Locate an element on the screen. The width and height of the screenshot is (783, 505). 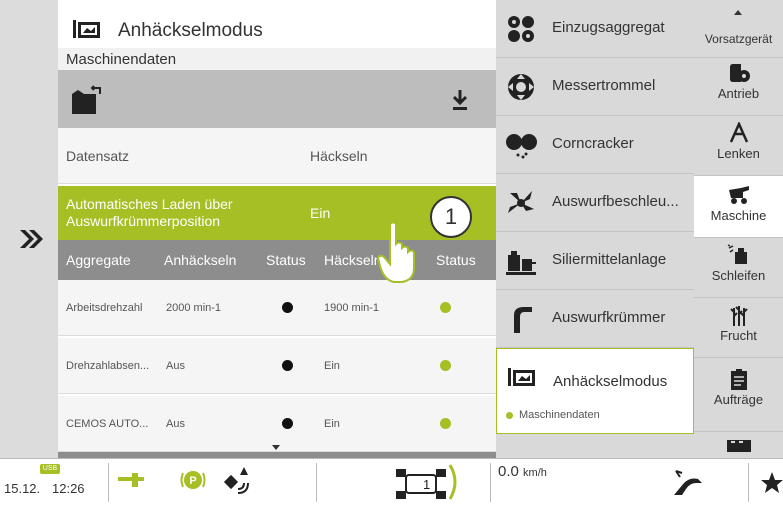
usb-badge: USB is located at coordinates (50, 469).